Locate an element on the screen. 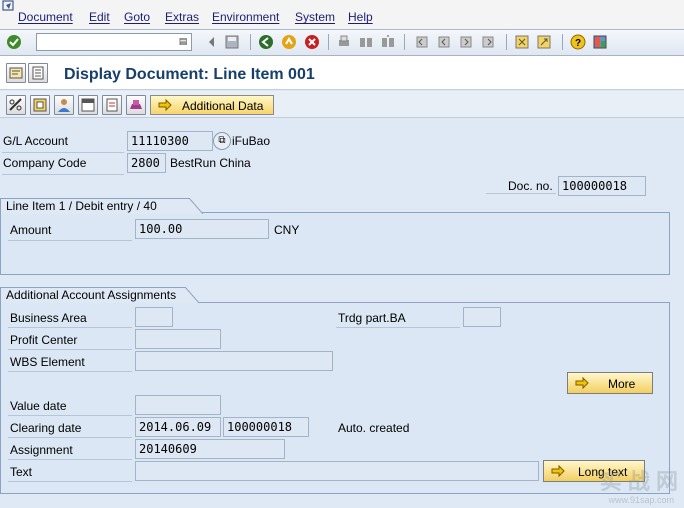  amount-underline is located at coordinates (70, 240).